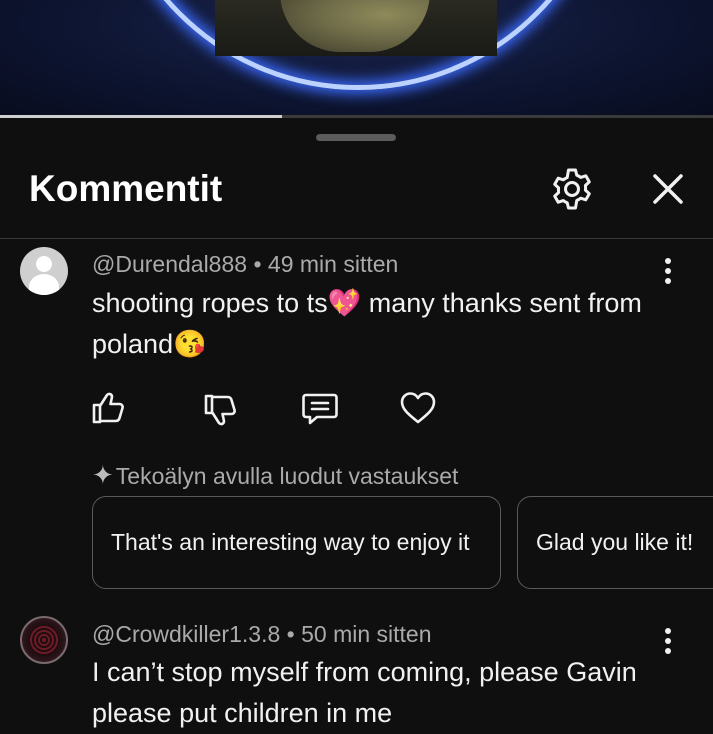 The image size is (713, 734). I want to click on ai-replies-label: Tekoälyn avulla luodut vastaukset, so click(287, 476).